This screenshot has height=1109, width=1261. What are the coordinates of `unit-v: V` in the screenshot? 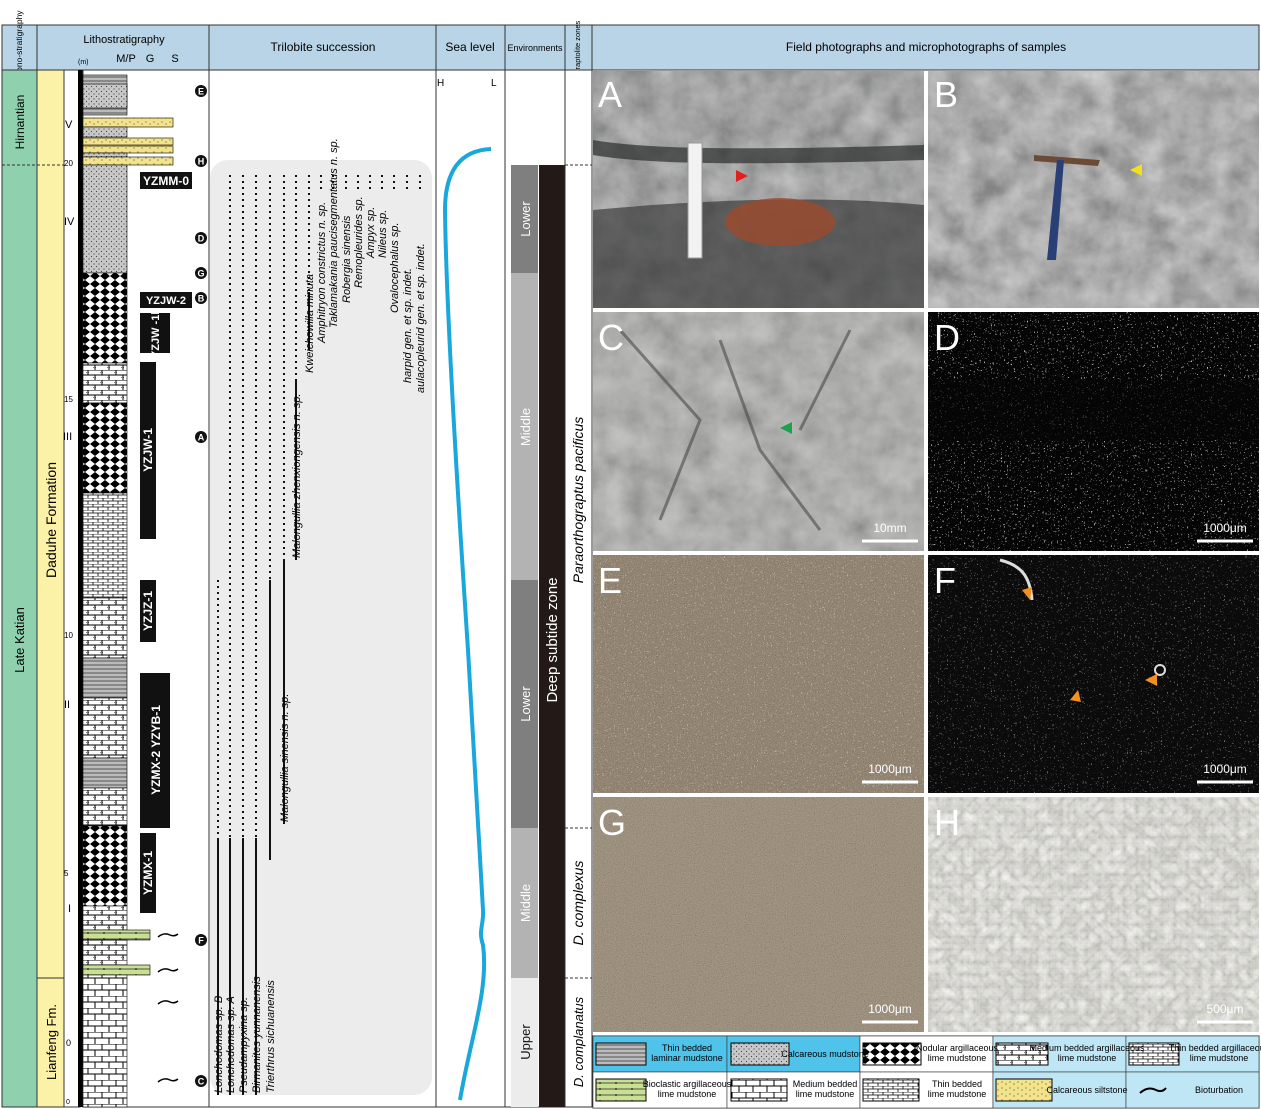 It's located at (69, 125).